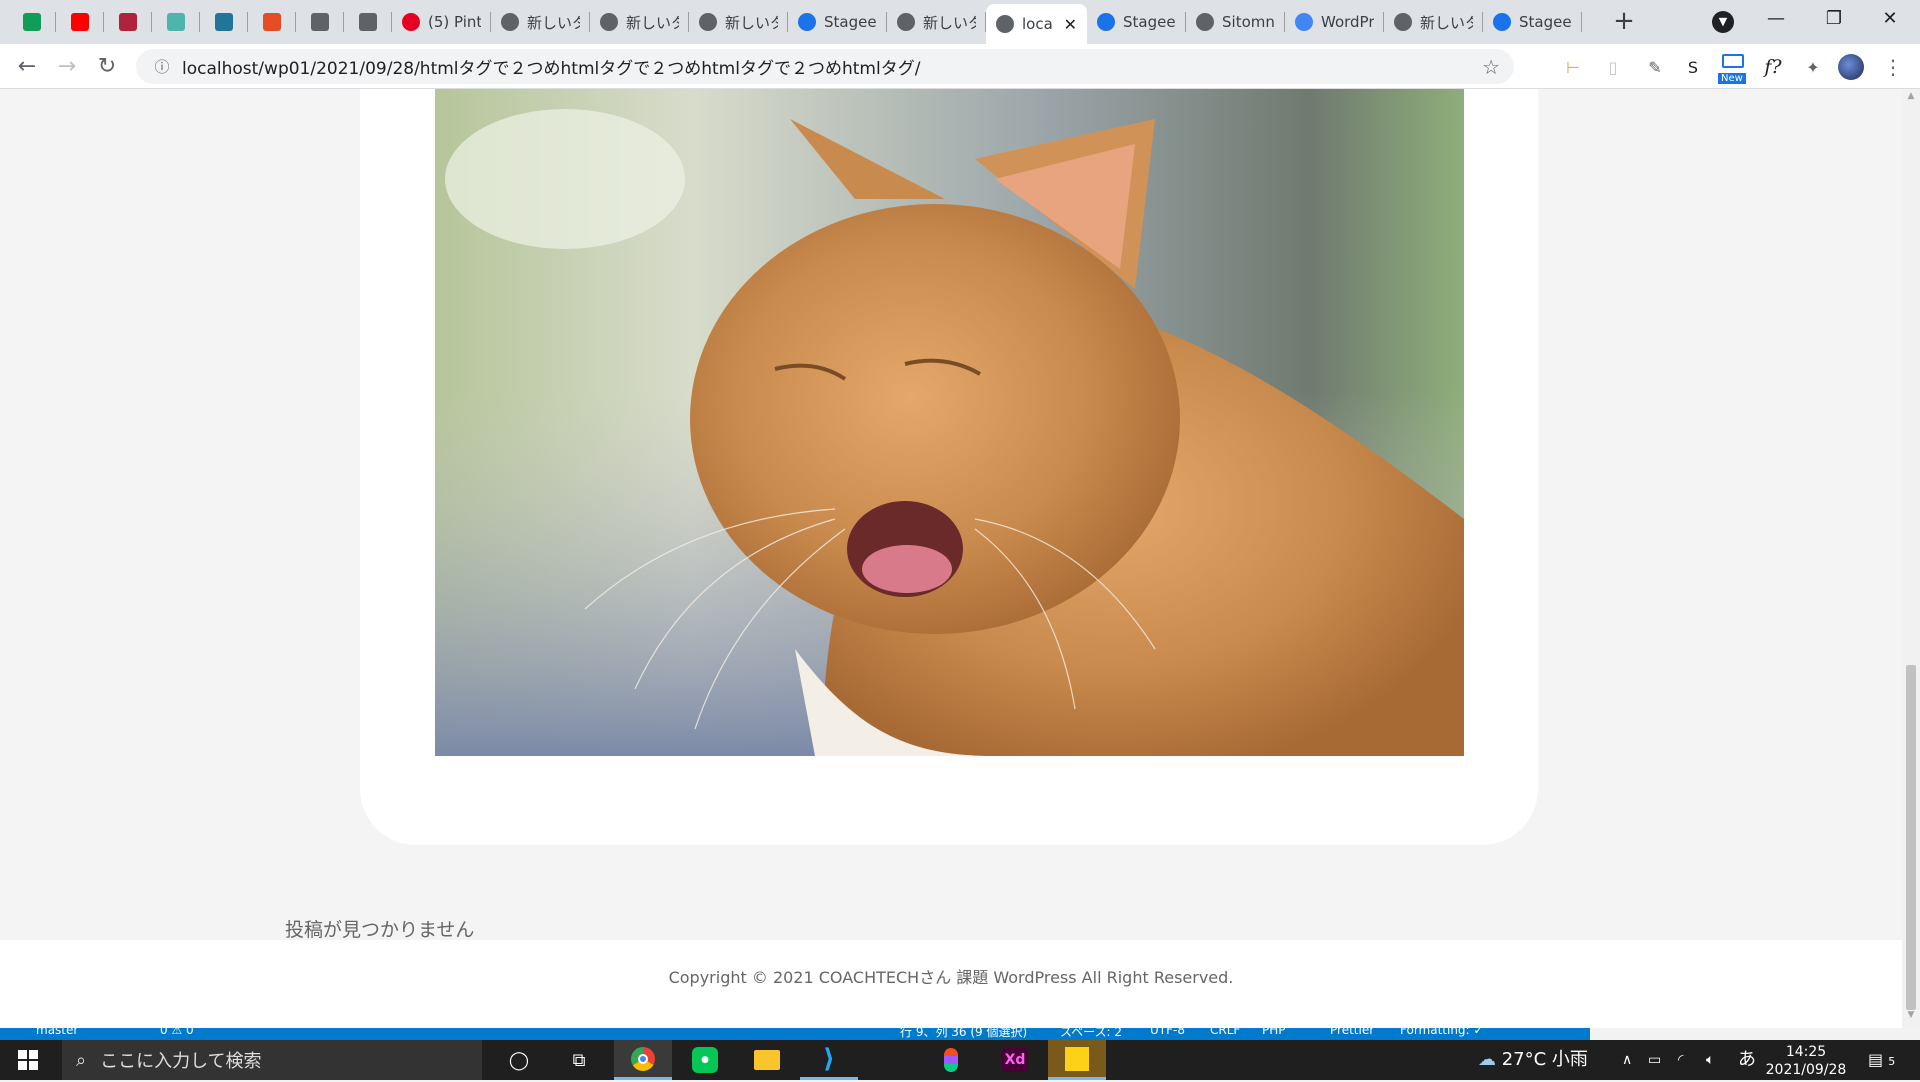  I want to click on bookmark-extension-icon: ▯, so click(1613, 67).